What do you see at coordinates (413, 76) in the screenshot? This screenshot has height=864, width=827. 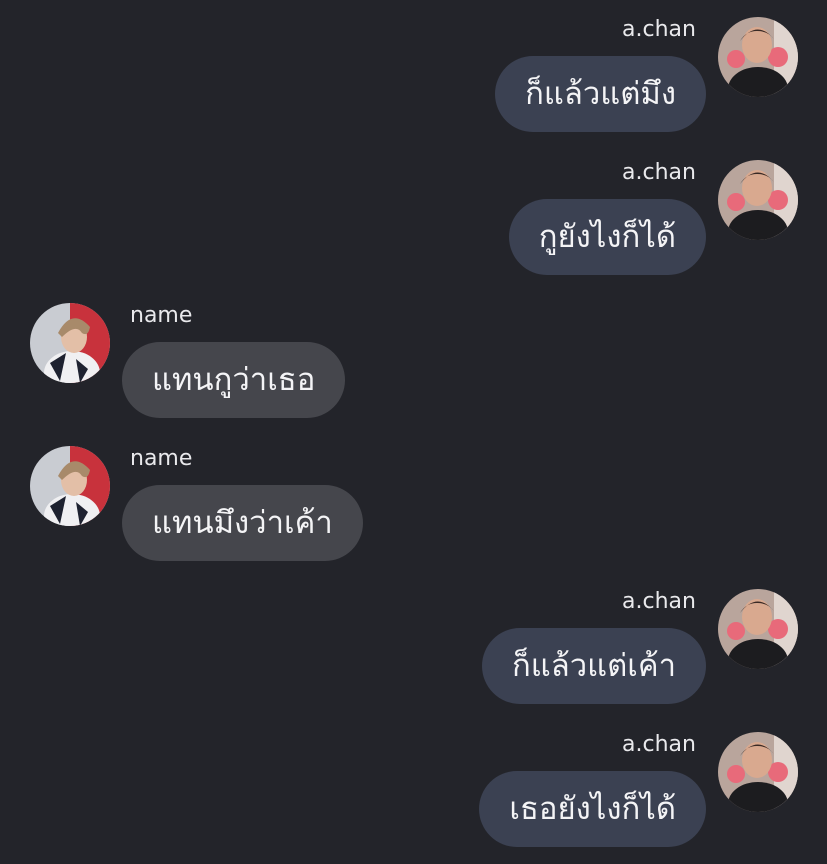 I see `message-row: a.chan ก็แล้วแต่มึง` at bounding box center [413, 76].